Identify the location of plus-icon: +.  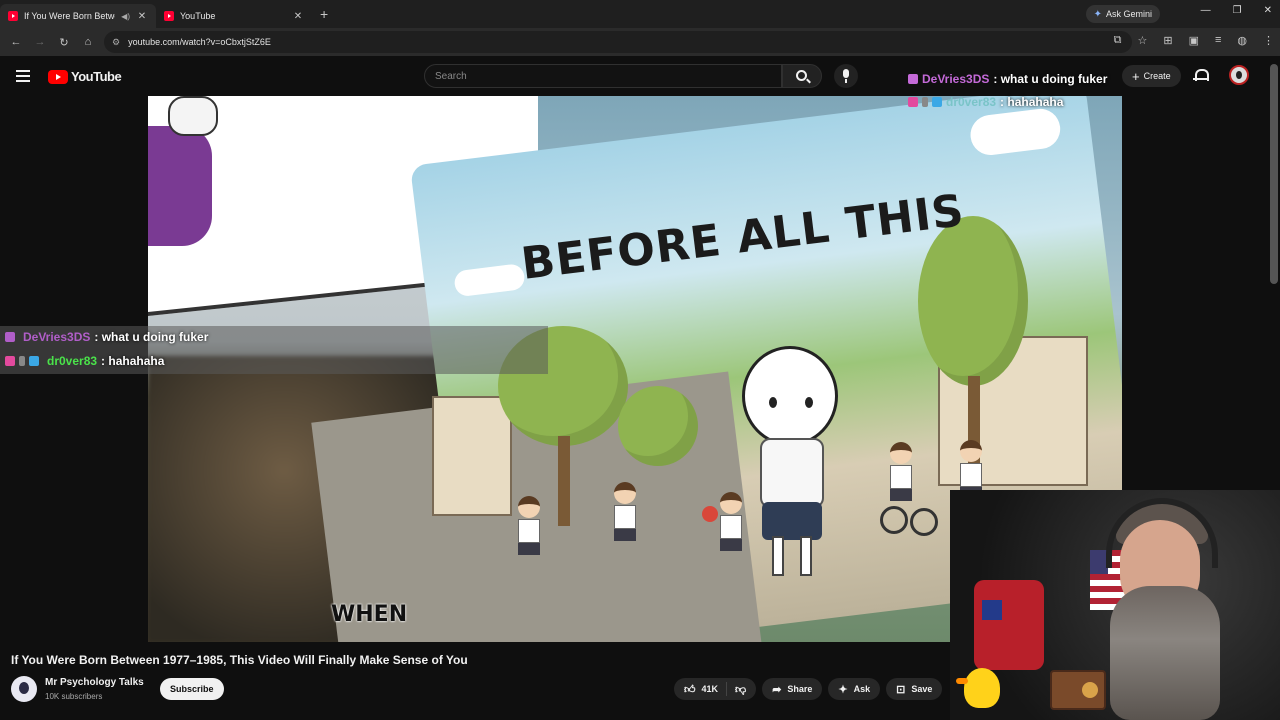
(1136, 76).